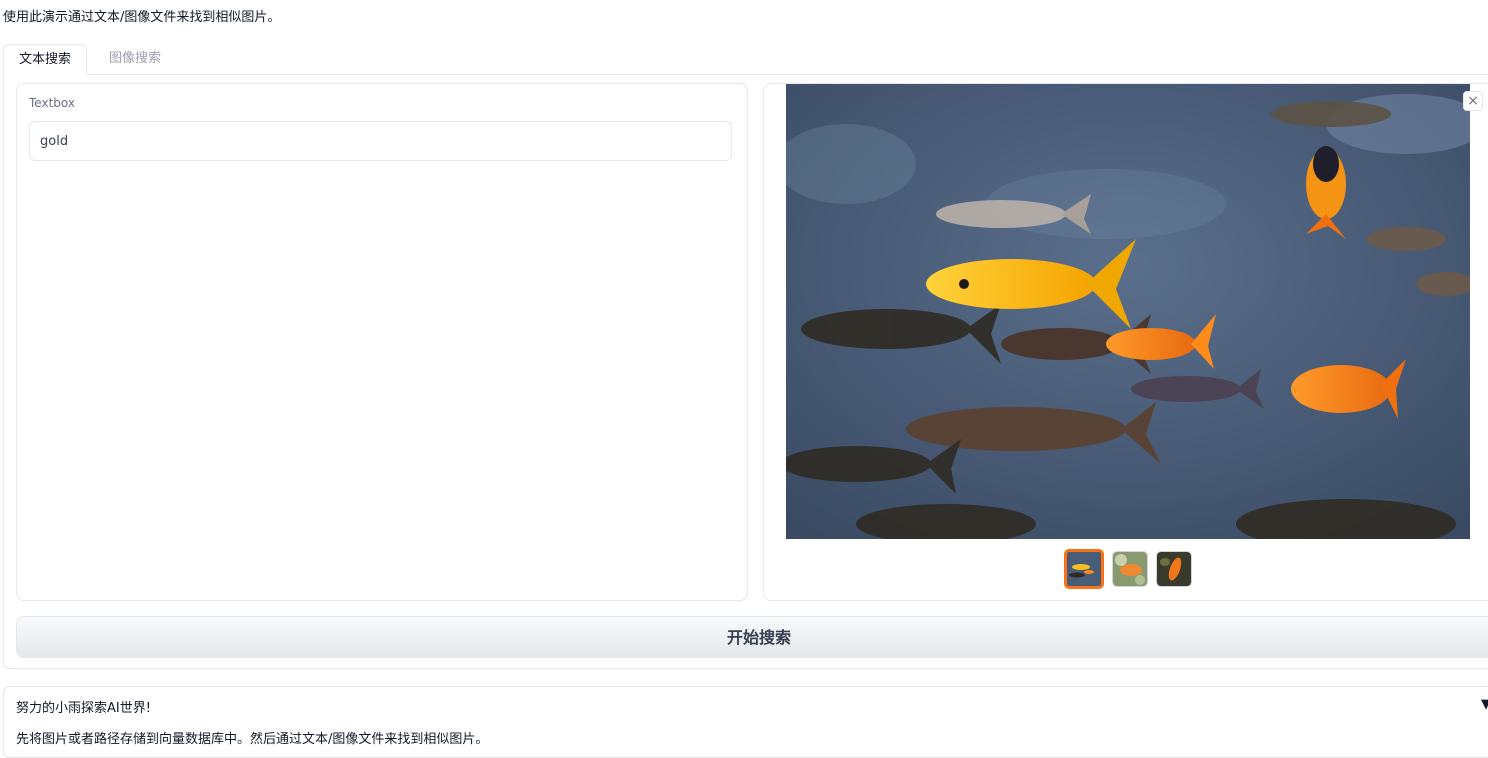  What do you see at coordinates (1473, 101) in the screenshot?
I see `close-icon: ×` at bounding box center [1473, 101].